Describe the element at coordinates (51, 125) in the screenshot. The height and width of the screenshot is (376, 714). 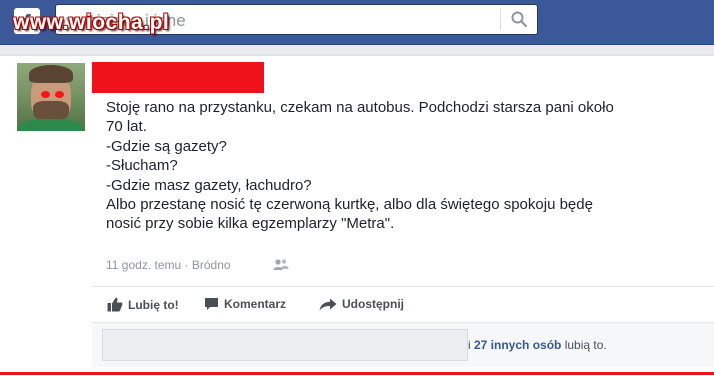
I see `avatar-shirt` at that location.